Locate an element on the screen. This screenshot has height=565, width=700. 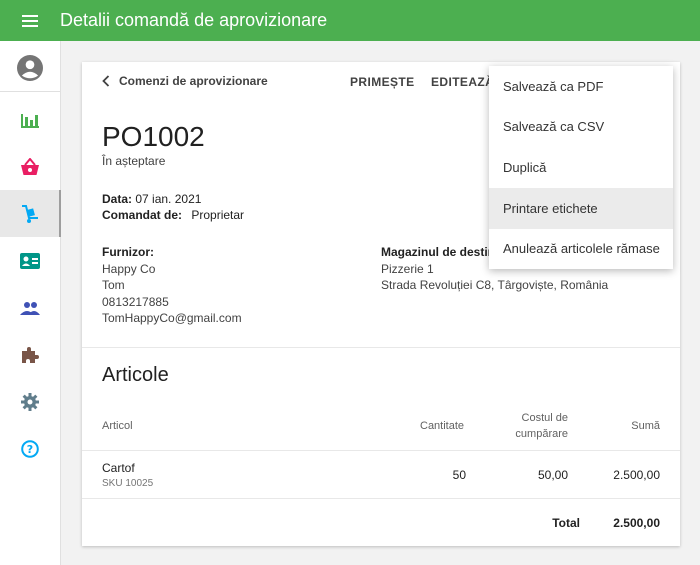
menu-item-cancel-remaining: Anulează articolele rămase is located at coordinates (581, 248).